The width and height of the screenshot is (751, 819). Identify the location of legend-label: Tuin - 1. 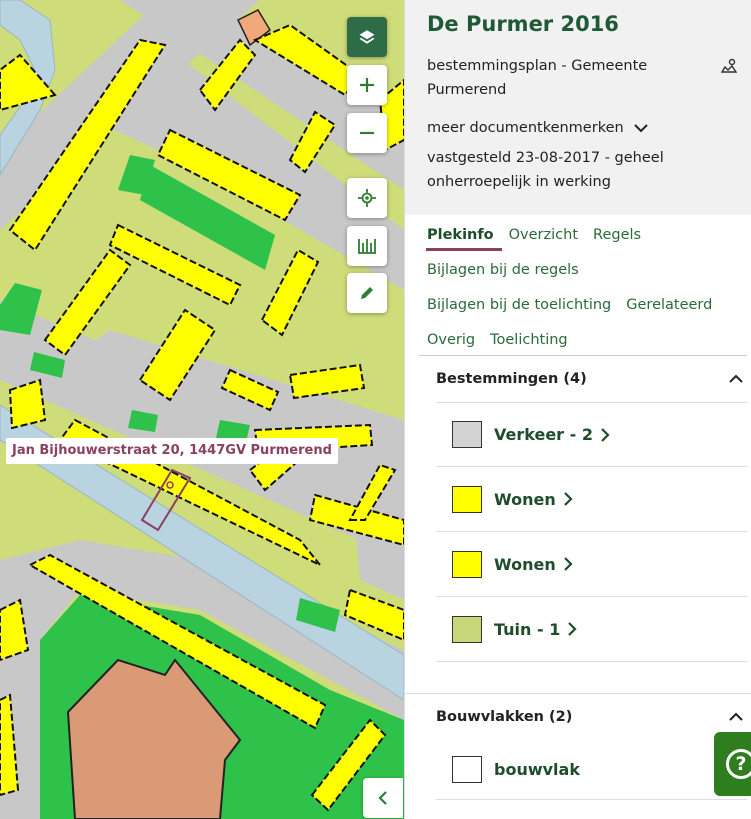
(527, 629).